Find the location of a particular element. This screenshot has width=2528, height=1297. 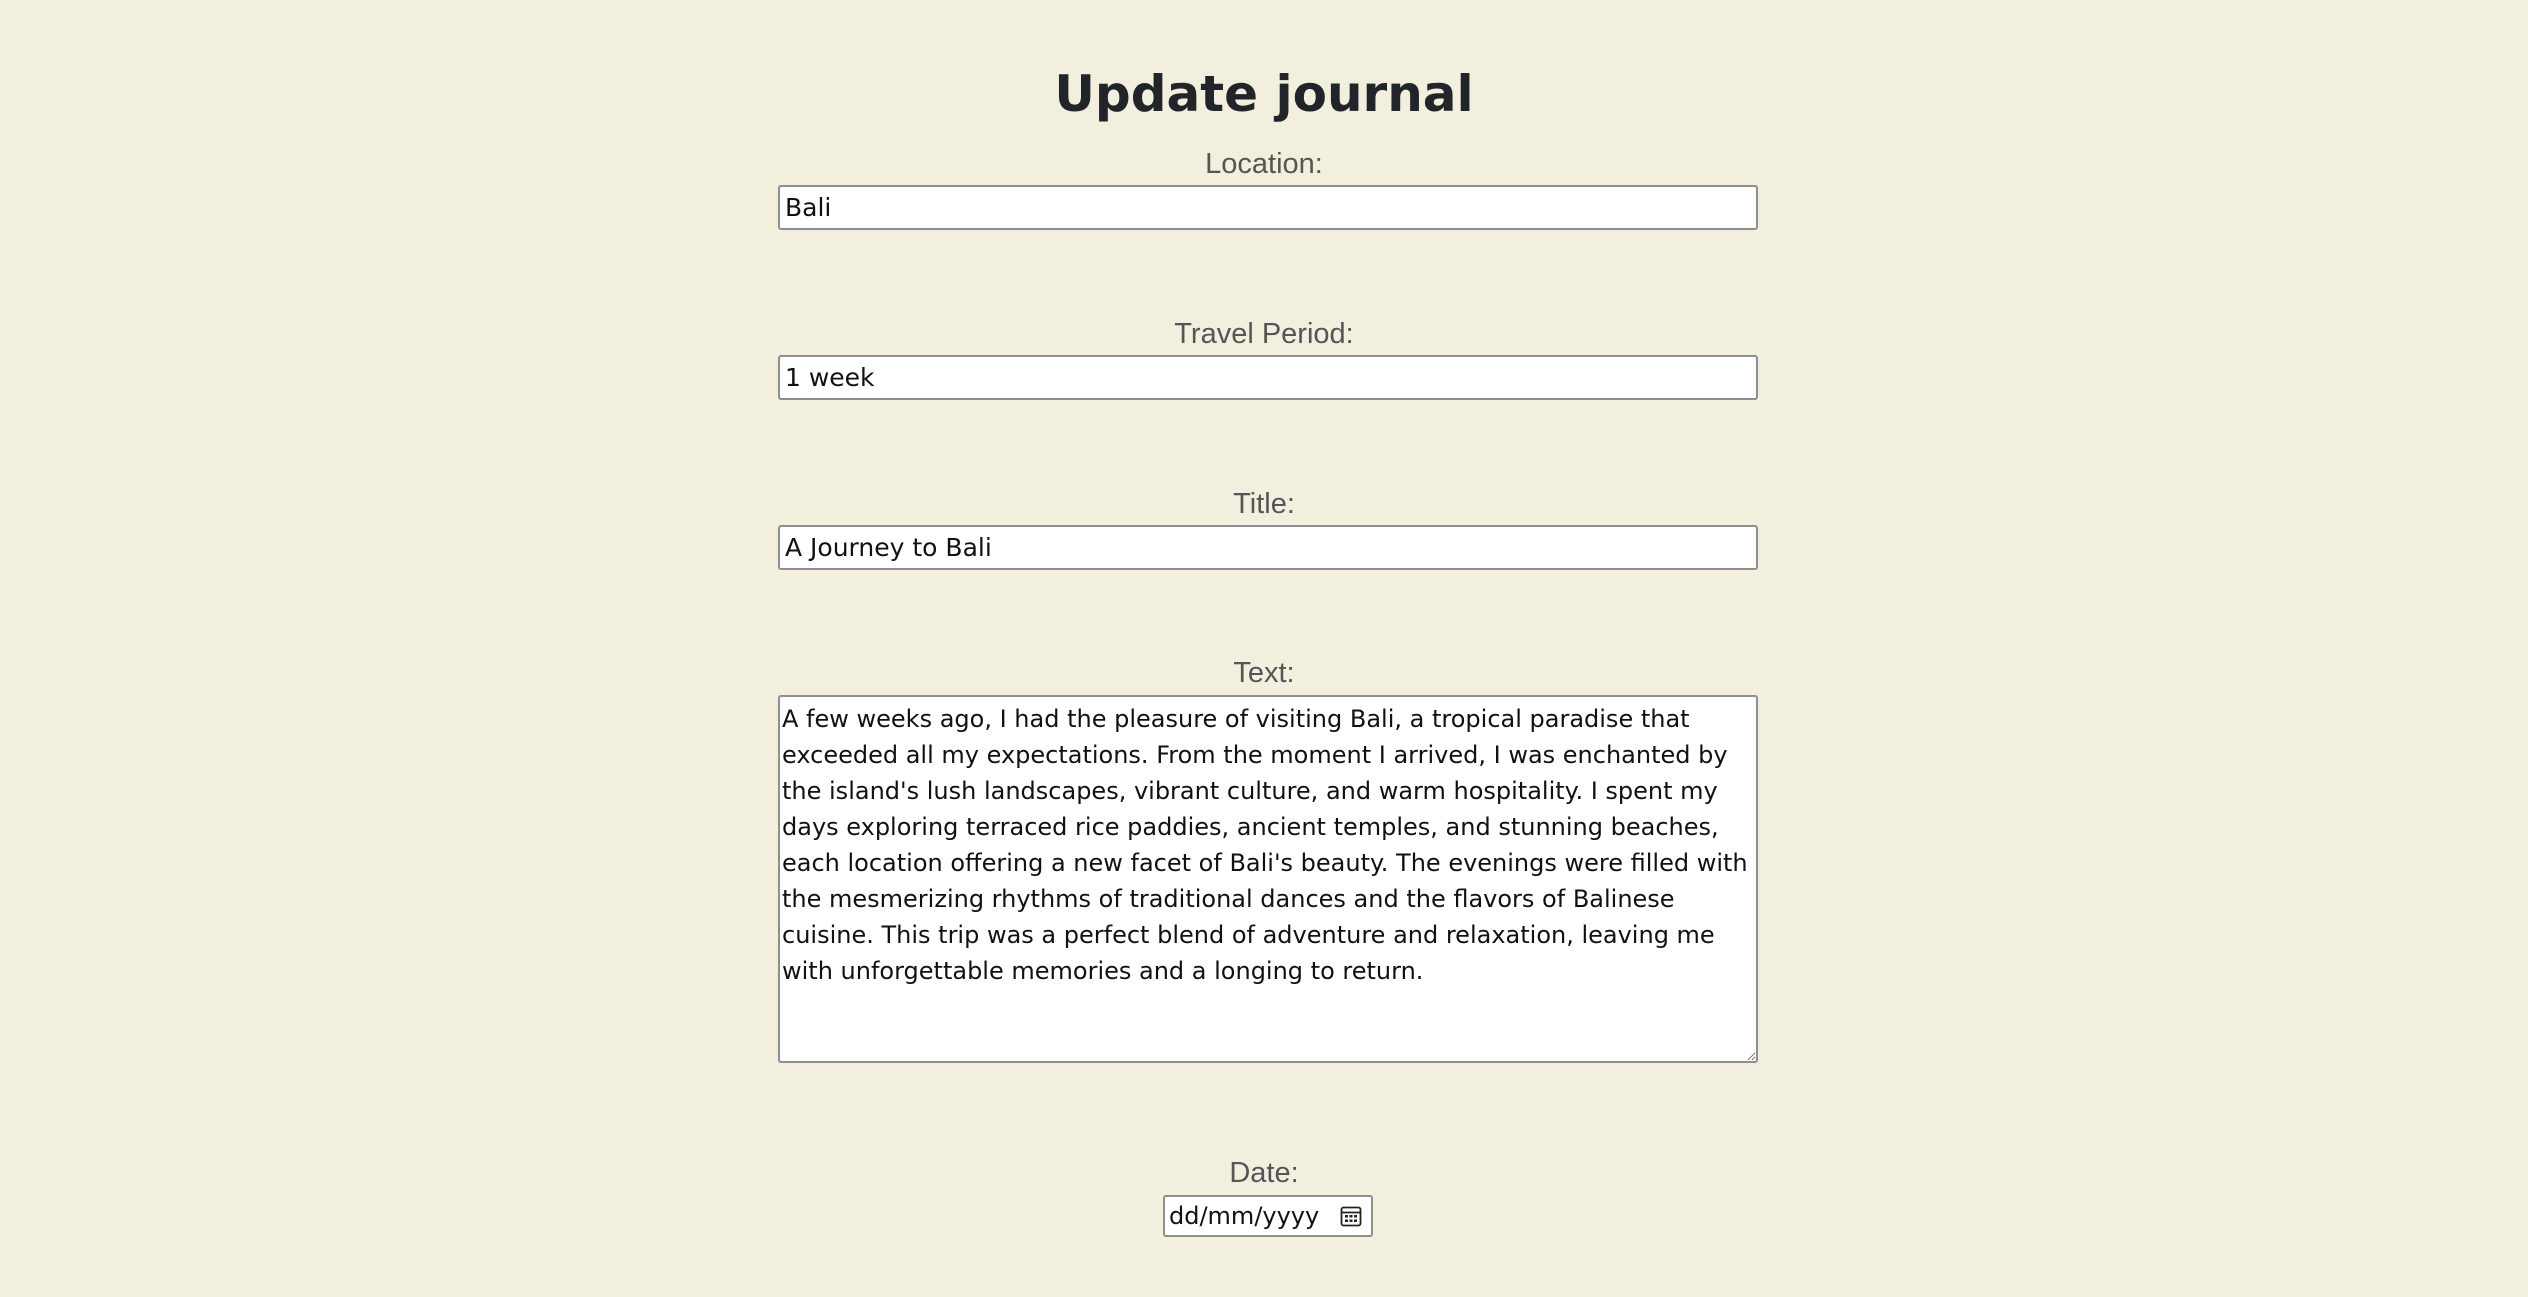

date-label: Date: is located at coordinates (1264, 1173).